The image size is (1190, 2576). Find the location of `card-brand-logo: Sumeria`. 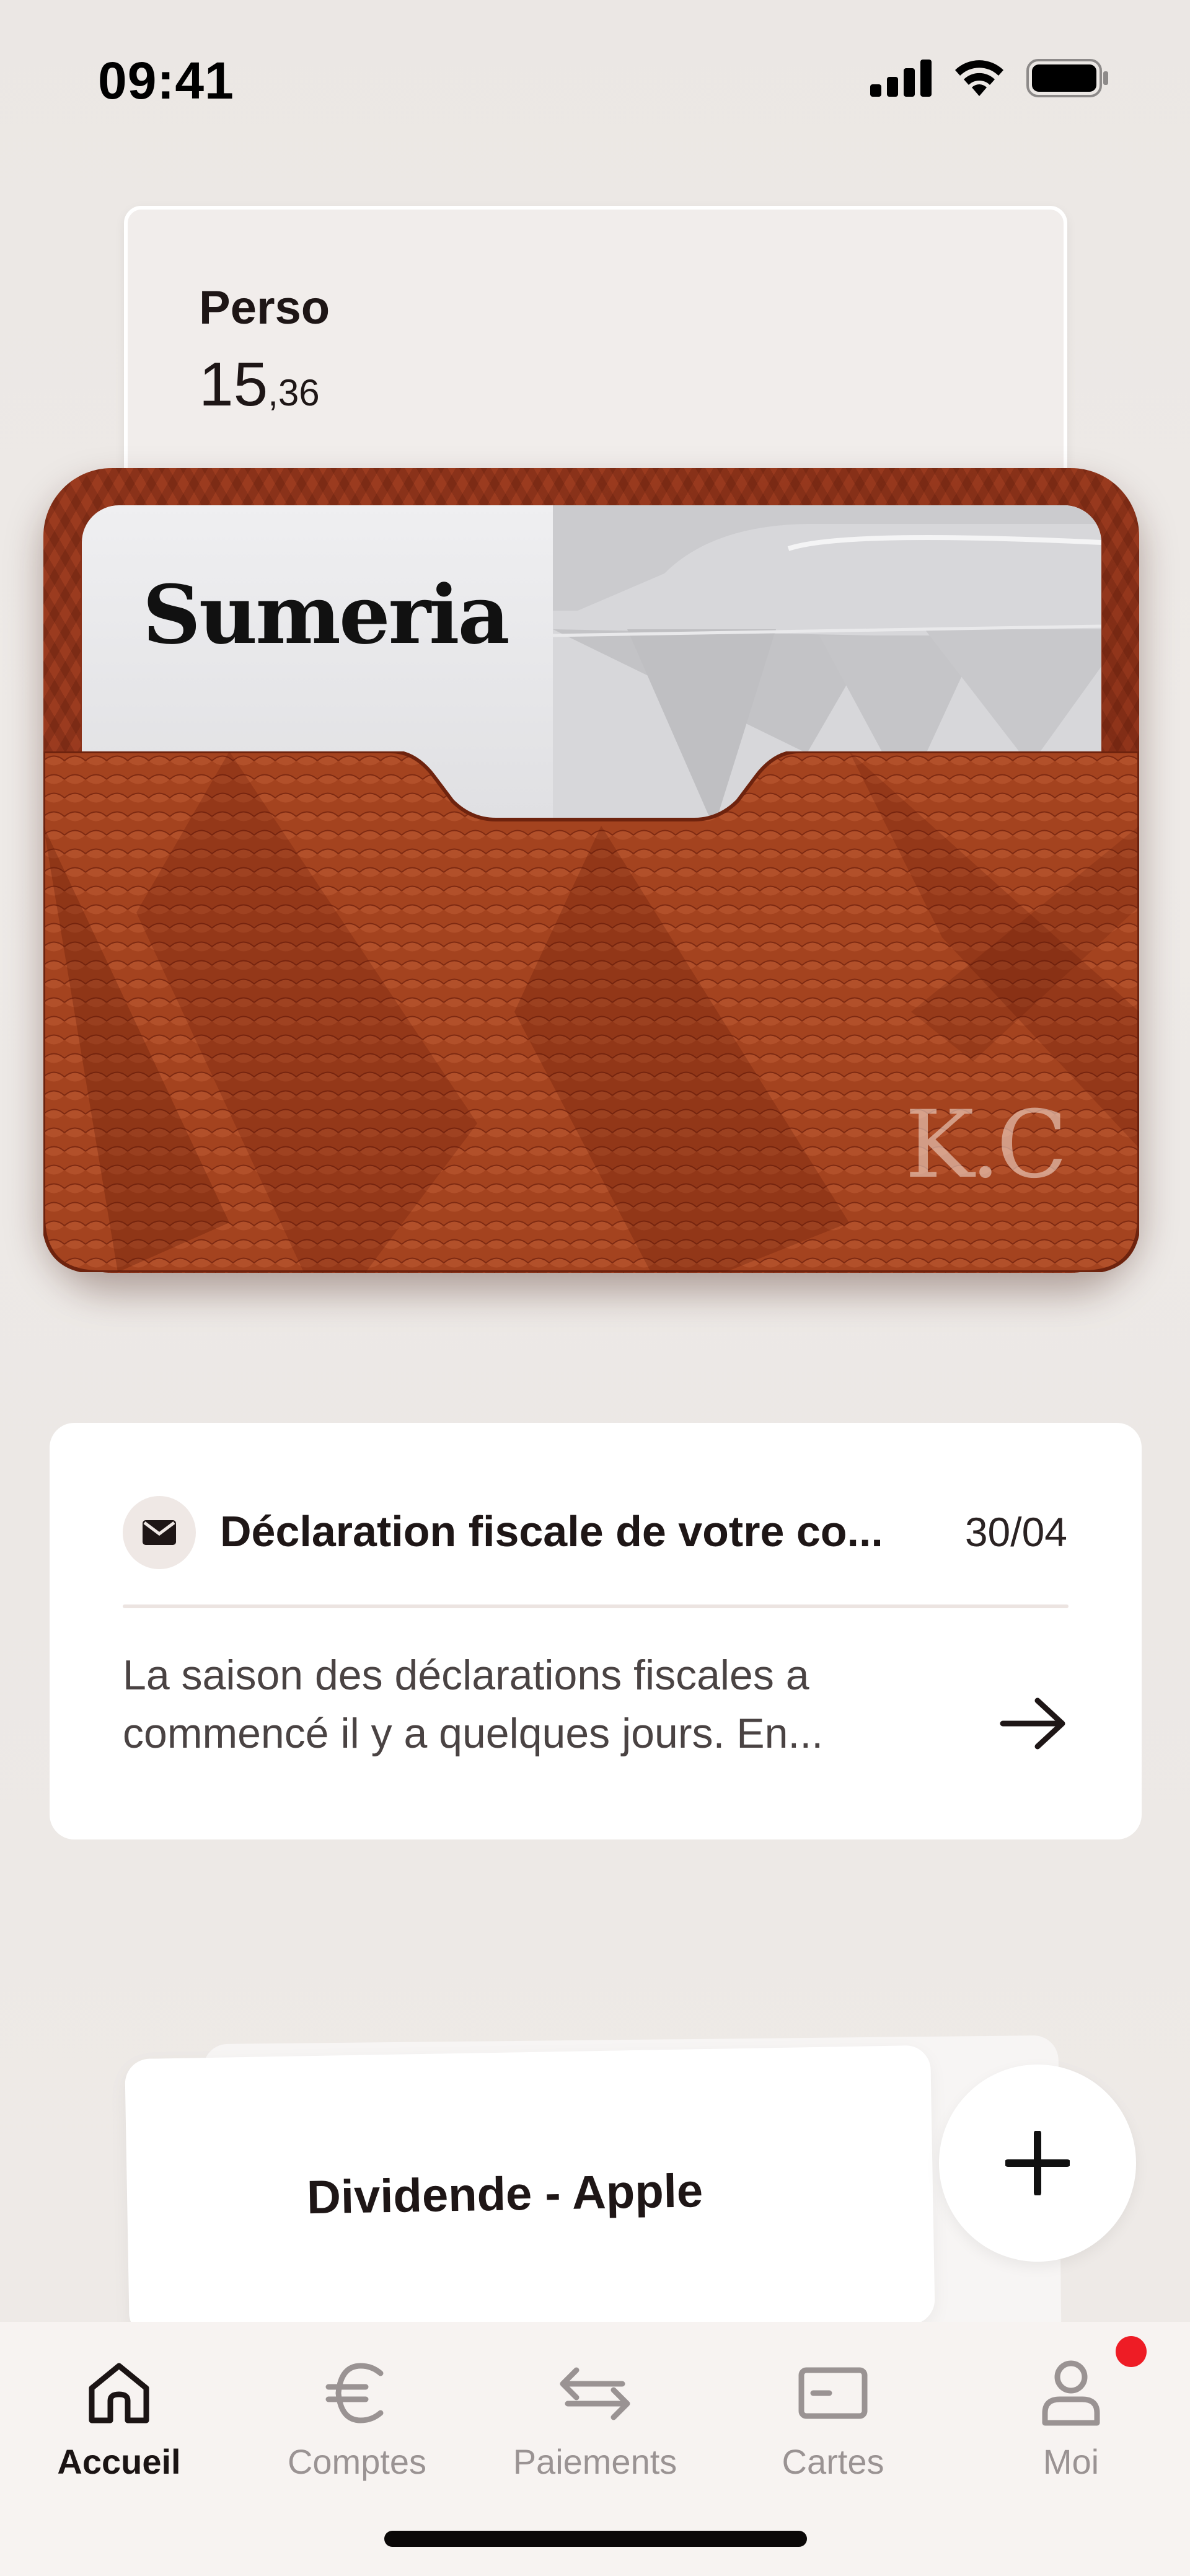

card-brand-logo: Sumeria is located at coordinates (326, 614).